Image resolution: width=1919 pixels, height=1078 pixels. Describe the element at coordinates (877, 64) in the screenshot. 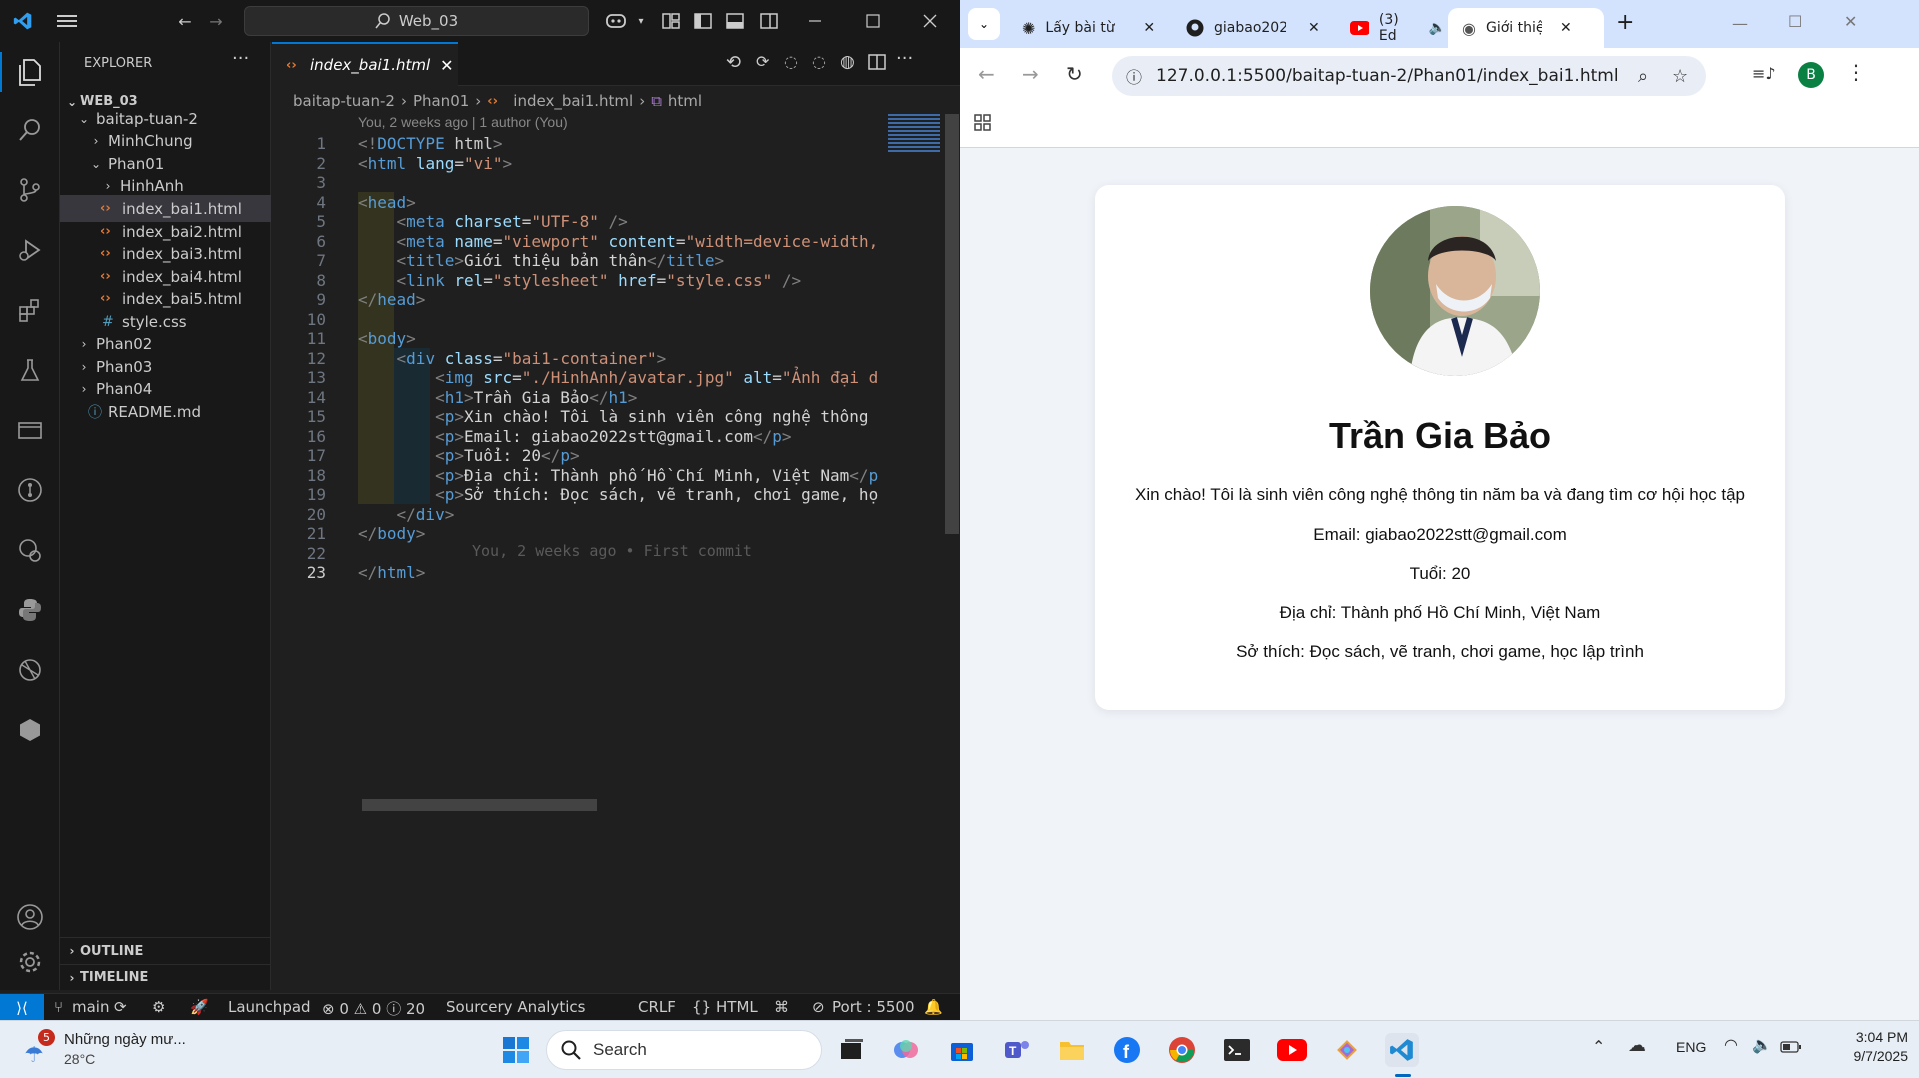

I see `split-editor-icon` at that location.